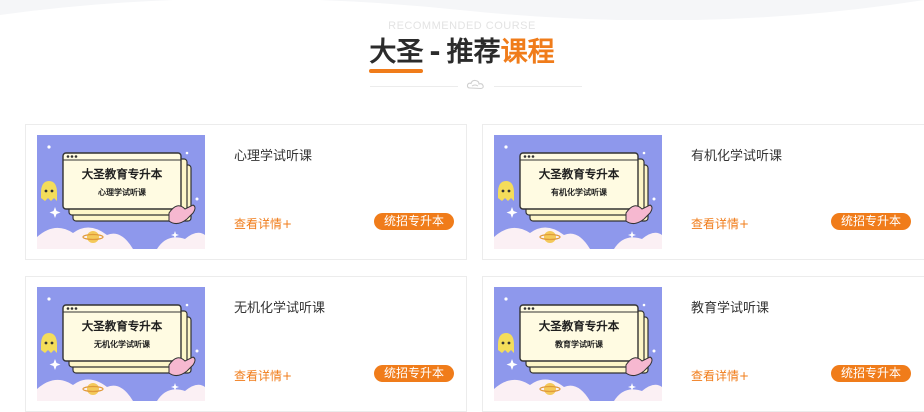 This screenshot has height=412, width=924. I want to click on course-thumbnail: 大圣教育专升本 心理学试听课, so click(121, 192).